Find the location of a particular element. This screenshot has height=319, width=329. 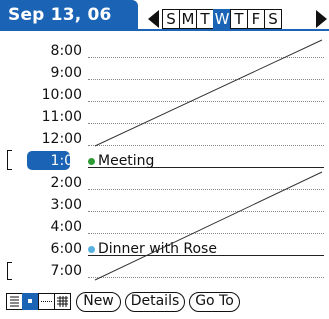

bottom-toolbar: New Details Go To is located at coordinates (164, 303).